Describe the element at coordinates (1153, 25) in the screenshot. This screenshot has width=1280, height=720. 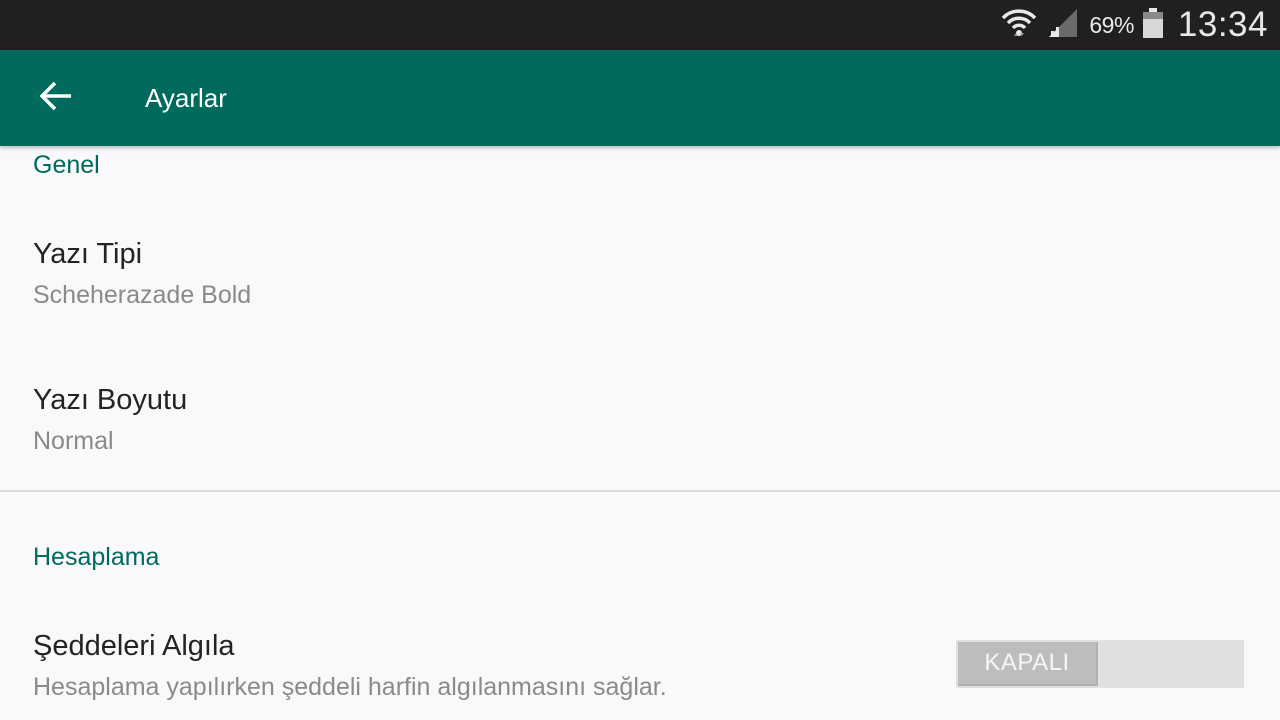
I see `battery-icon` at that location.